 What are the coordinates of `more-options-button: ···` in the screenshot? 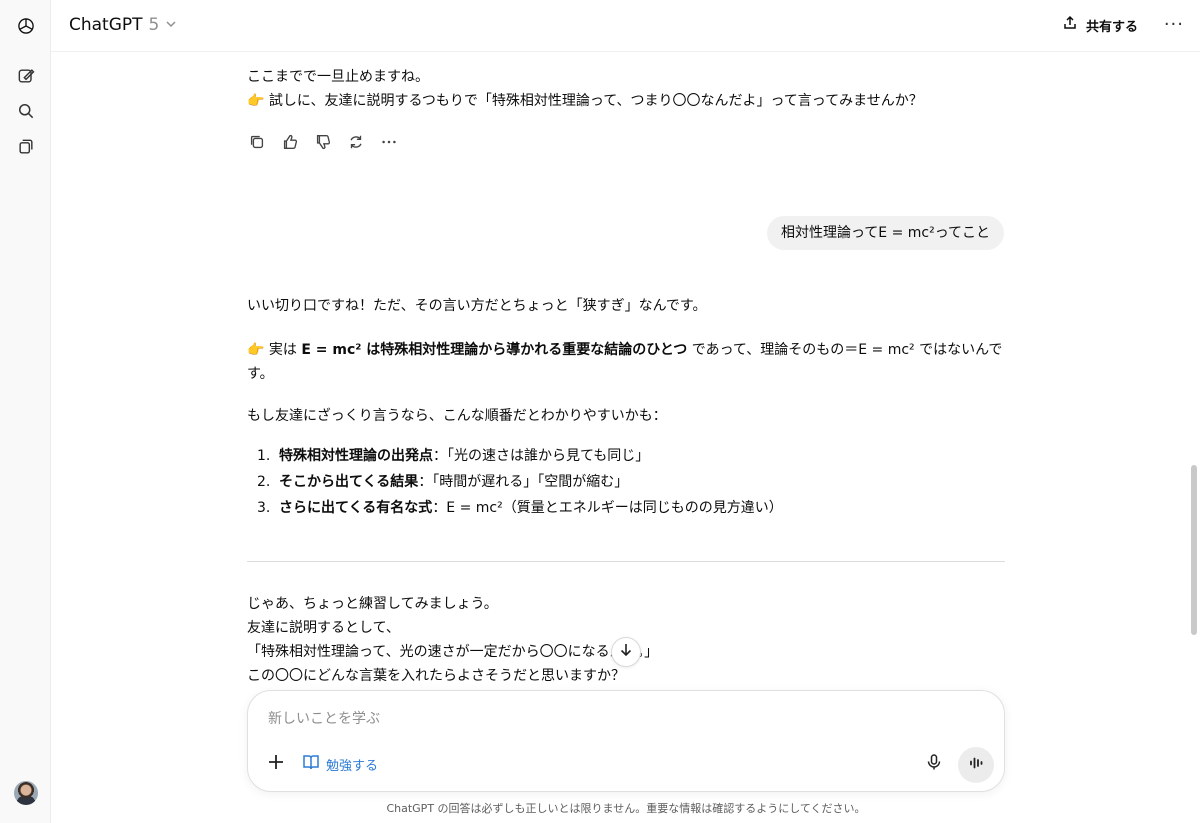 It's located at (1174, 24).